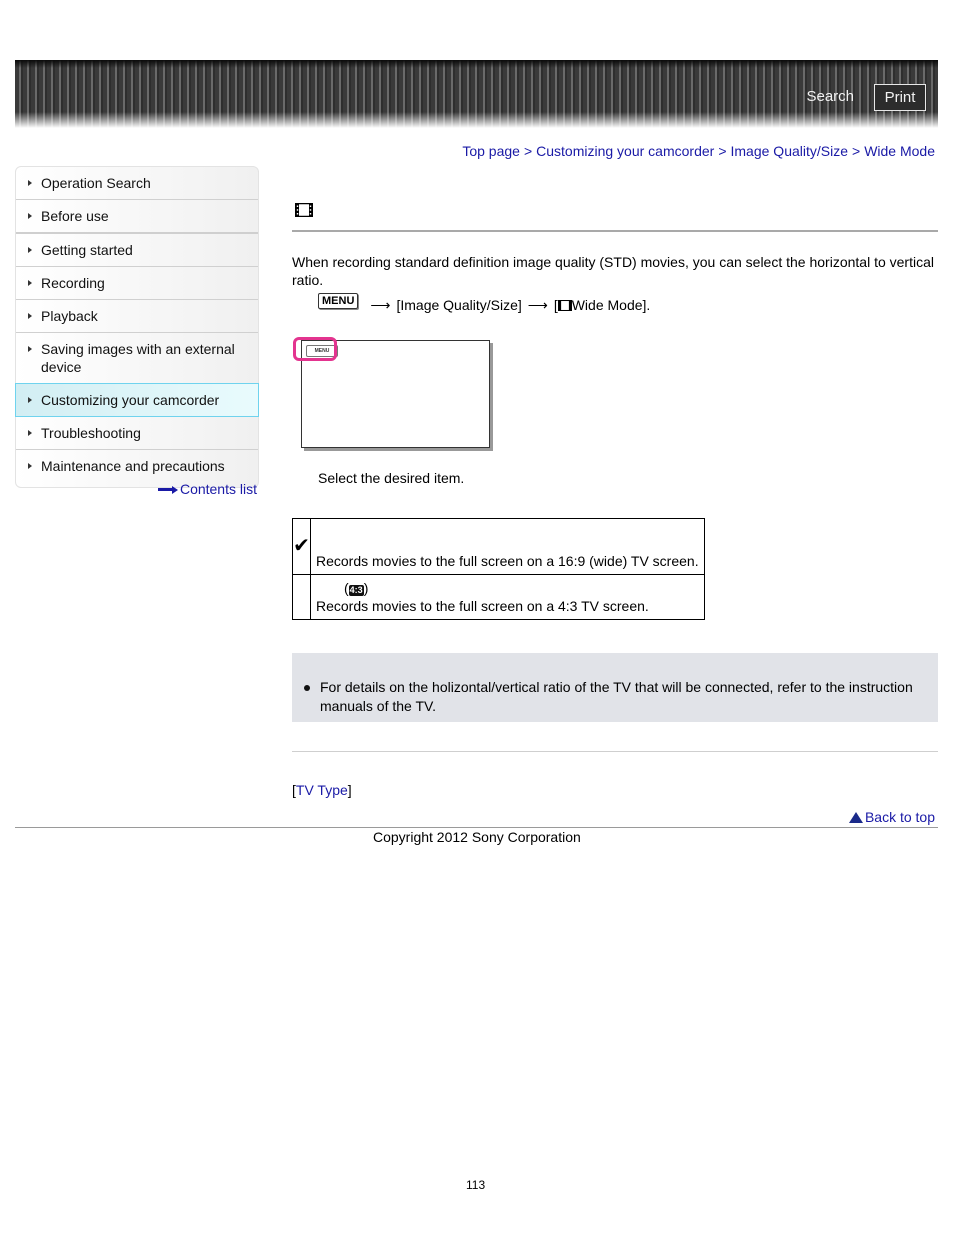 Image resolution: width=954 pixels, height=1235 pixels. Describe the element at coordinates (73, 283) in the screenshot. I see `sidebar-item-label: Recording` at that location.